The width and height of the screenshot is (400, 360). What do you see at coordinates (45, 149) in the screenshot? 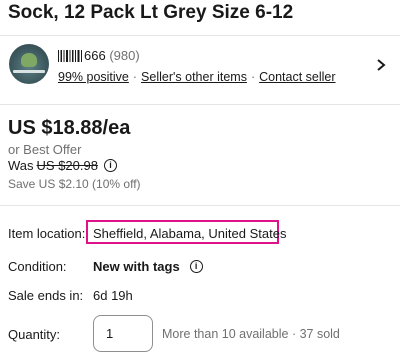
I see `best-offer-text: or Best Offer` at bounding box center [45, 149].